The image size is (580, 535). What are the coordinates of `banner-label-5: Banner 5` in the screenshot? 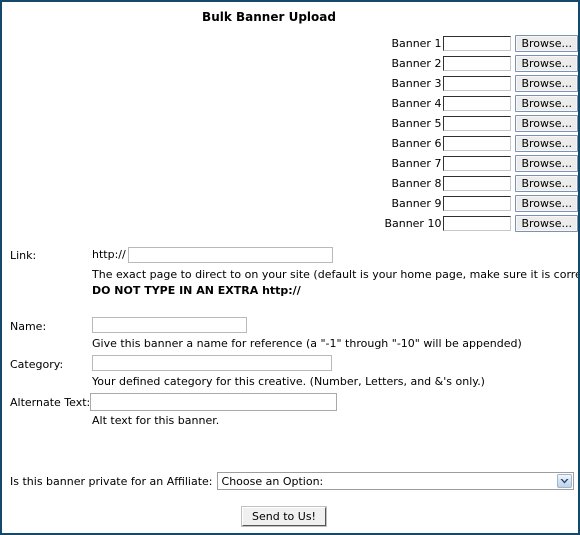 It's located at (416, 123).